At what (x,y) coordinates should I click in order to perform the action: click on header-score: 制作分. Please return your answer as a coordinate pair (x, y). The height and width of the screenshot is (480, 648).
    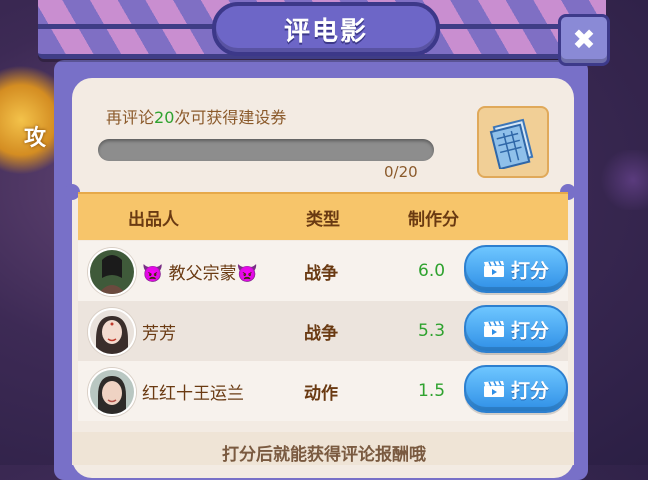
    Looking at the image, I should click on (433, 219).